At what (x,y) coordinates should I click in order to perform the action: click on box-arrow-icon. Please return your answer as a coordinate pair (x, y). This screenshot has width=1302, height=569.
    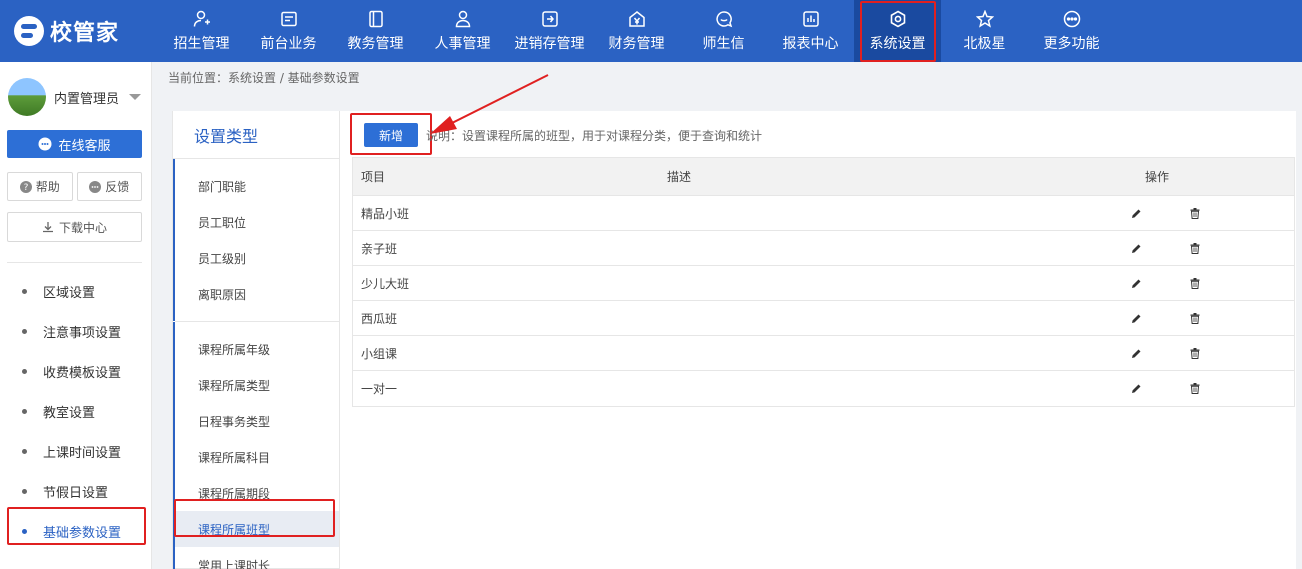
    Looking at the image, I should click on (550, 19).